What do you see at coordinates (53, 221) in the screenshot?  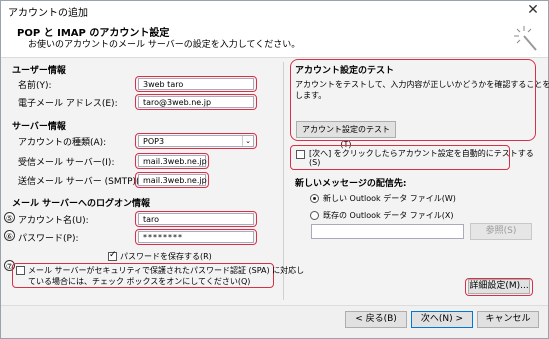 I see `account-name-label: アカウント名(U):` at bounding box center [53, 221].